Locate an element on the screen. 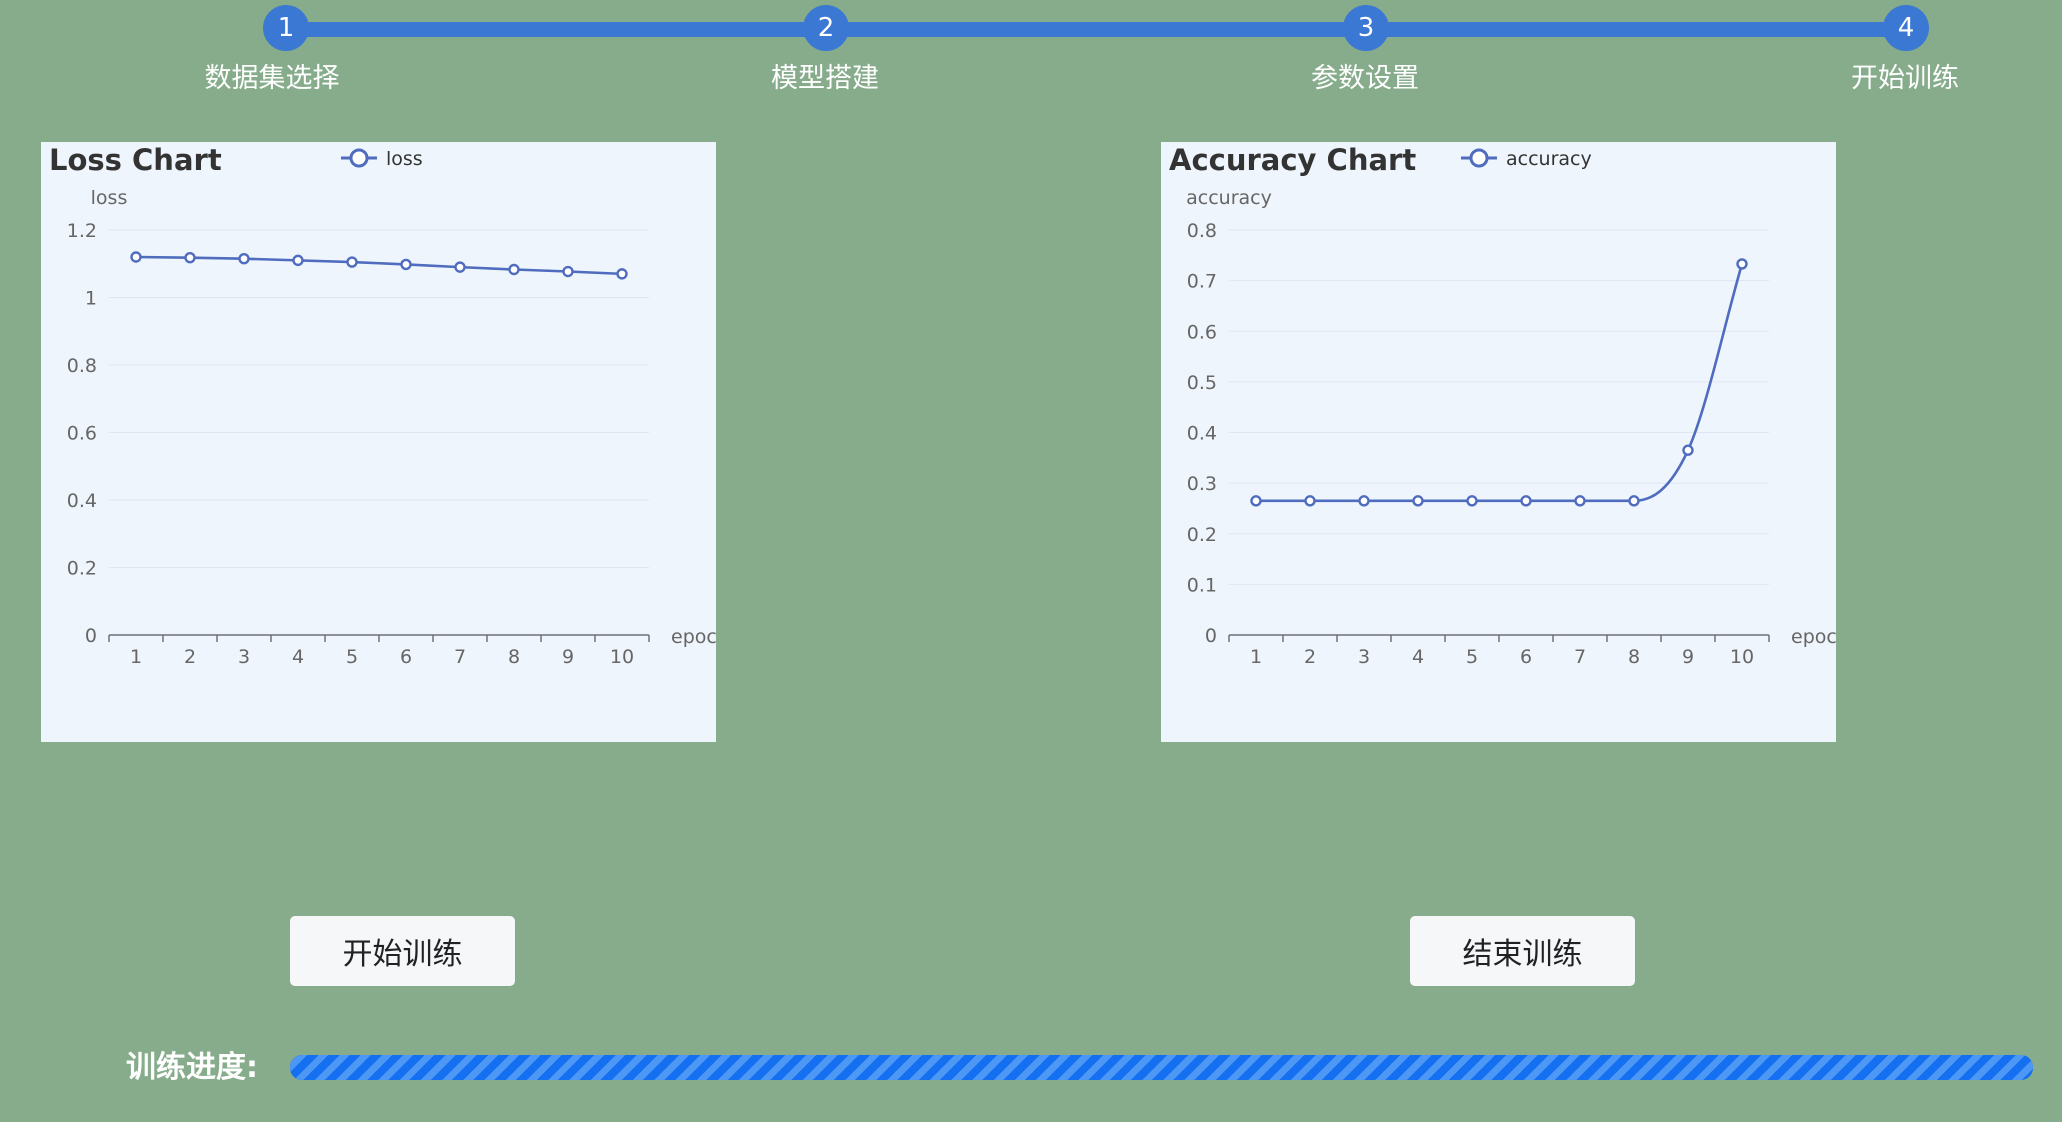  progress-fill is located at coordinates (1161, 1067).